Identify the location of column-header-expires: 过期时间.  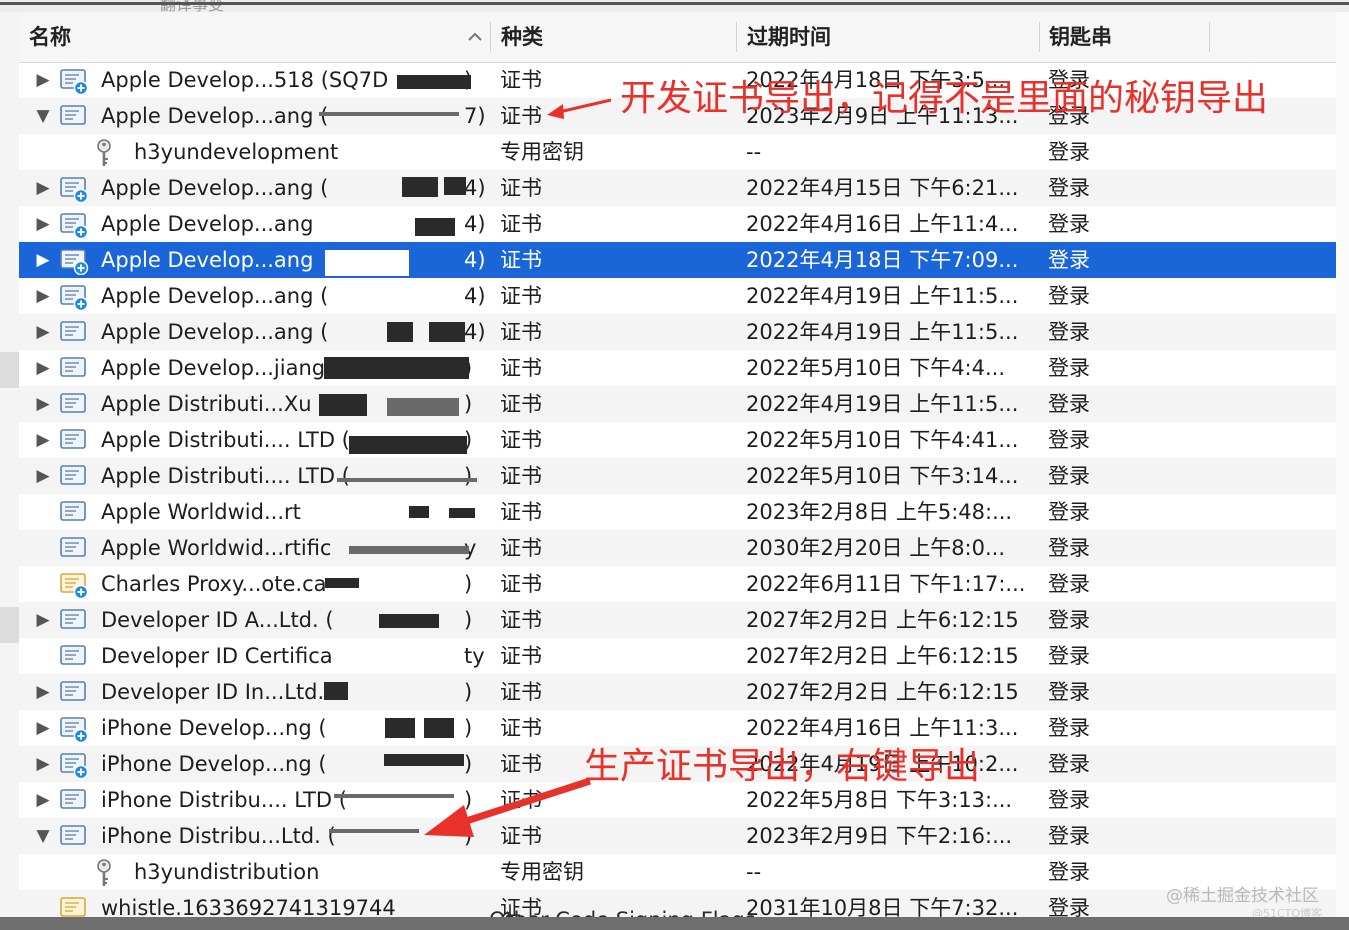
(789, 37).